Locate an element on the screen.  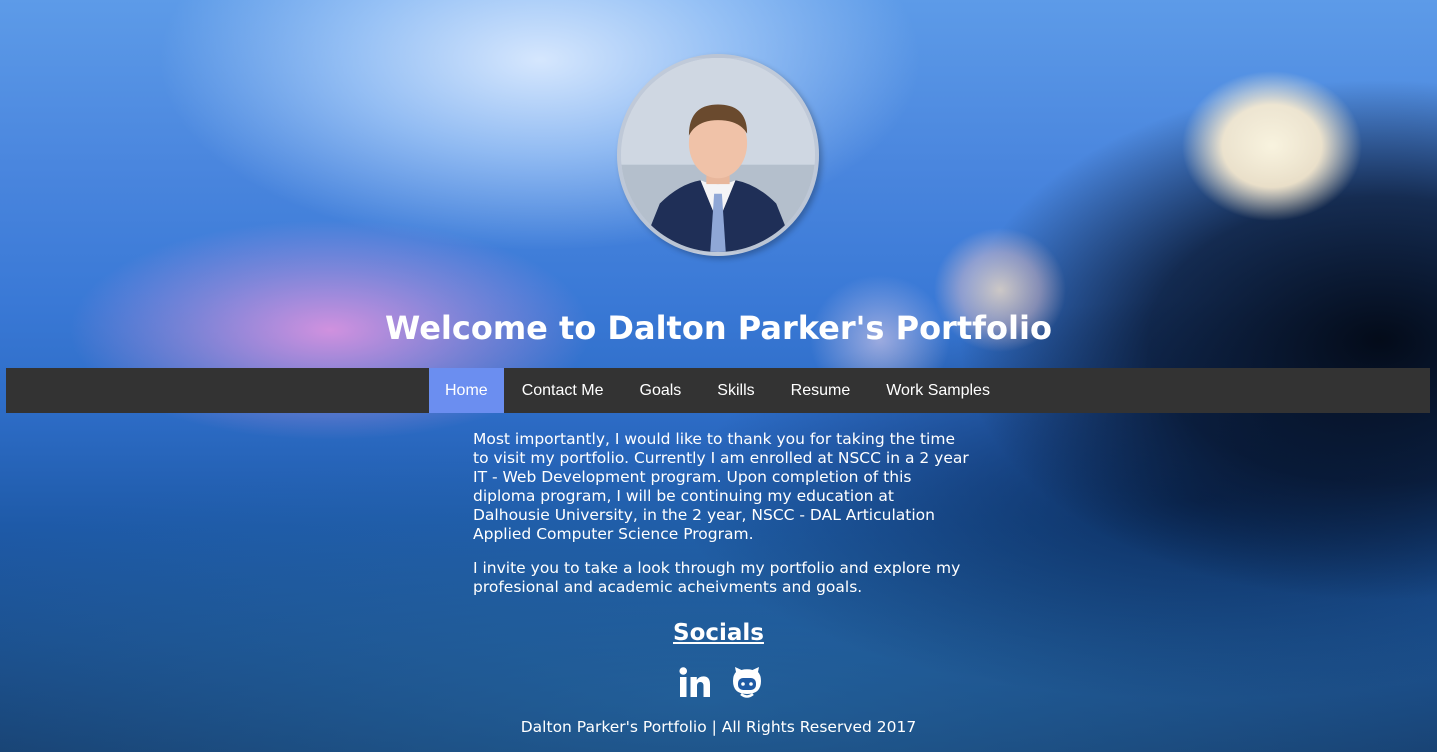
nav-item-resume: Resume is located at coordinates (821, 390).